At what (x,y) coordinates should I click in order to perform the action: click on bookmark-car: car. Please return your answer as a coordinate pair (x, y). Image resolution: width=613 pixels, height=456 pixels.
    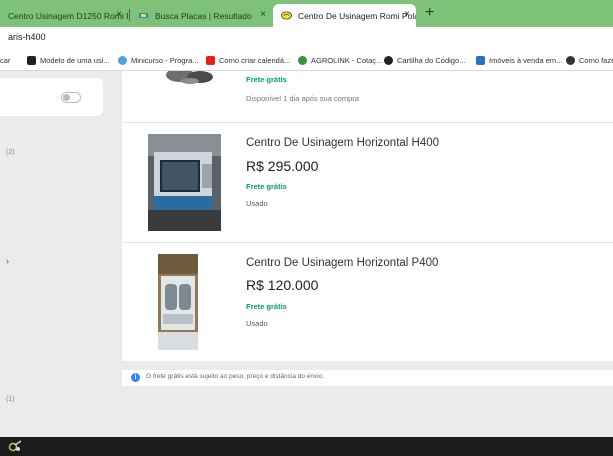
    Looking at the image, I should click on (5, 60).